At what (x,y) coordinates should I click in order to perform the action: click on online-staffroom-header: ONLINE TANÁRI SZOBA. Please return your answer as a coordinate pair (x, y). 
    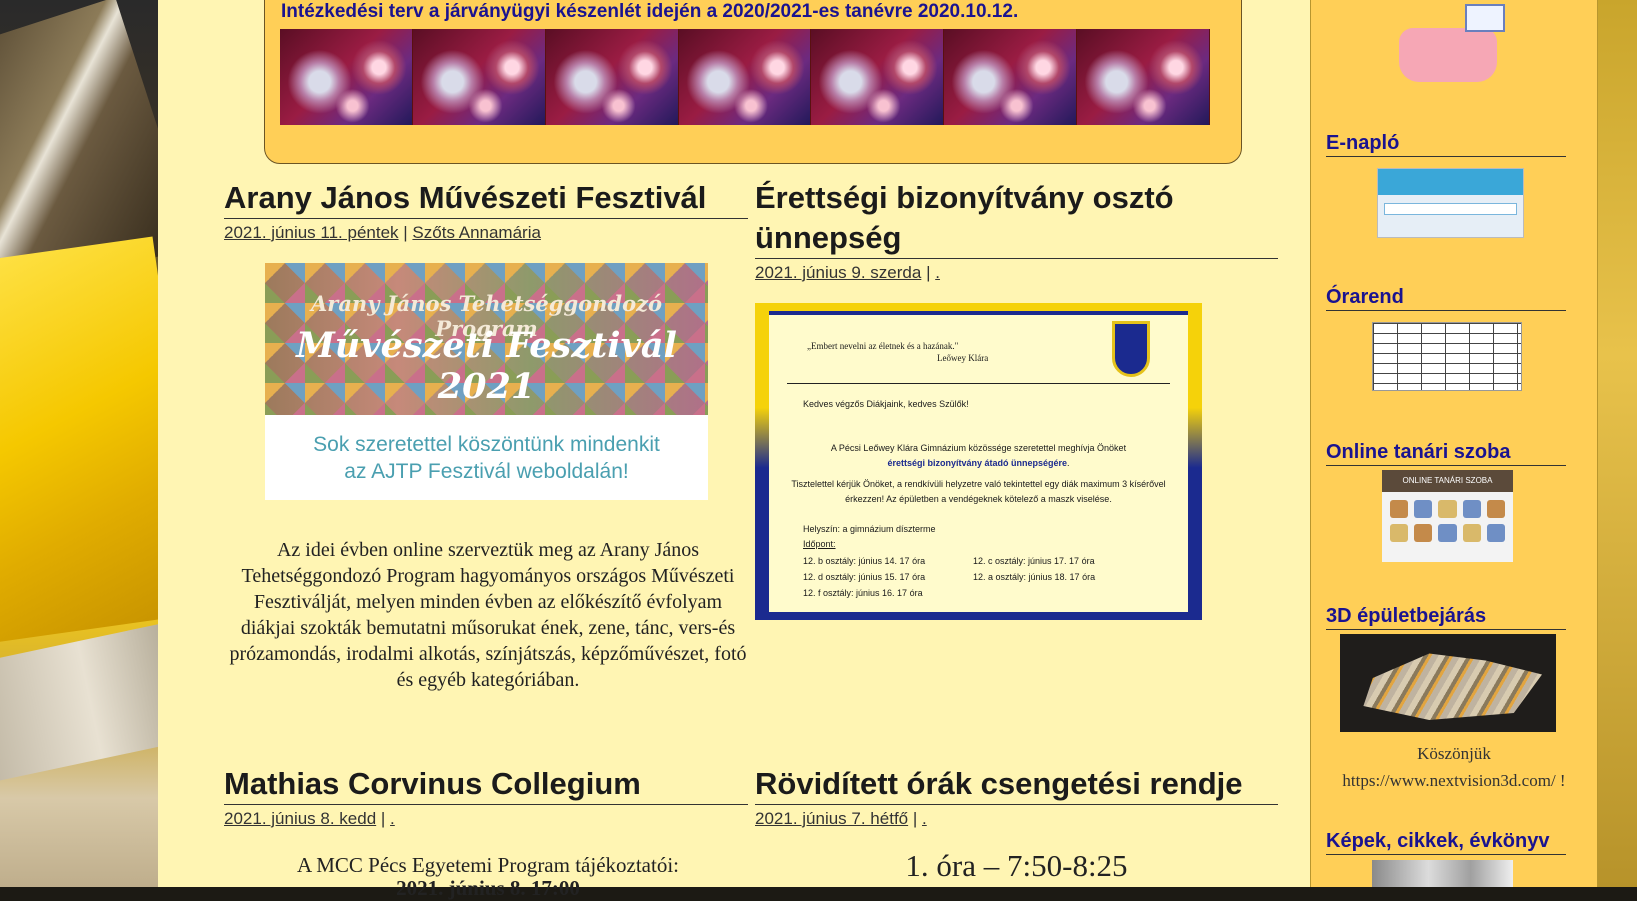
    Looking at the image, I should click on (1447, 481).